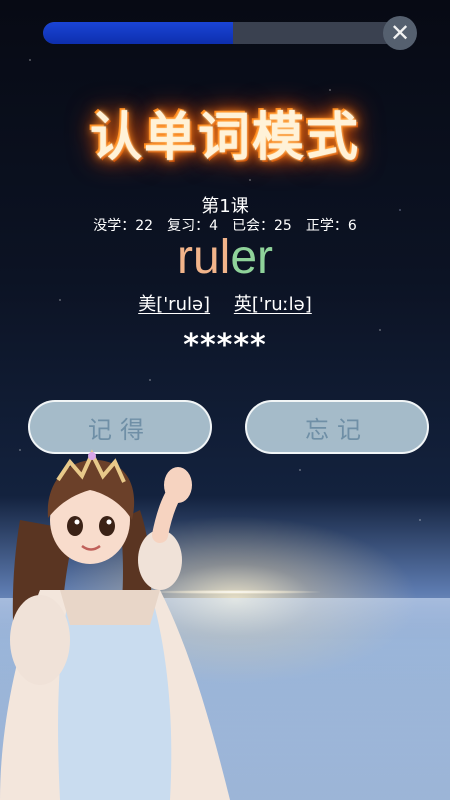 This screenshot has width=450, height=800. Describe the element at coordinates (252, 257) in the screenshot. I see `vocab-word-part2: er` at that location.